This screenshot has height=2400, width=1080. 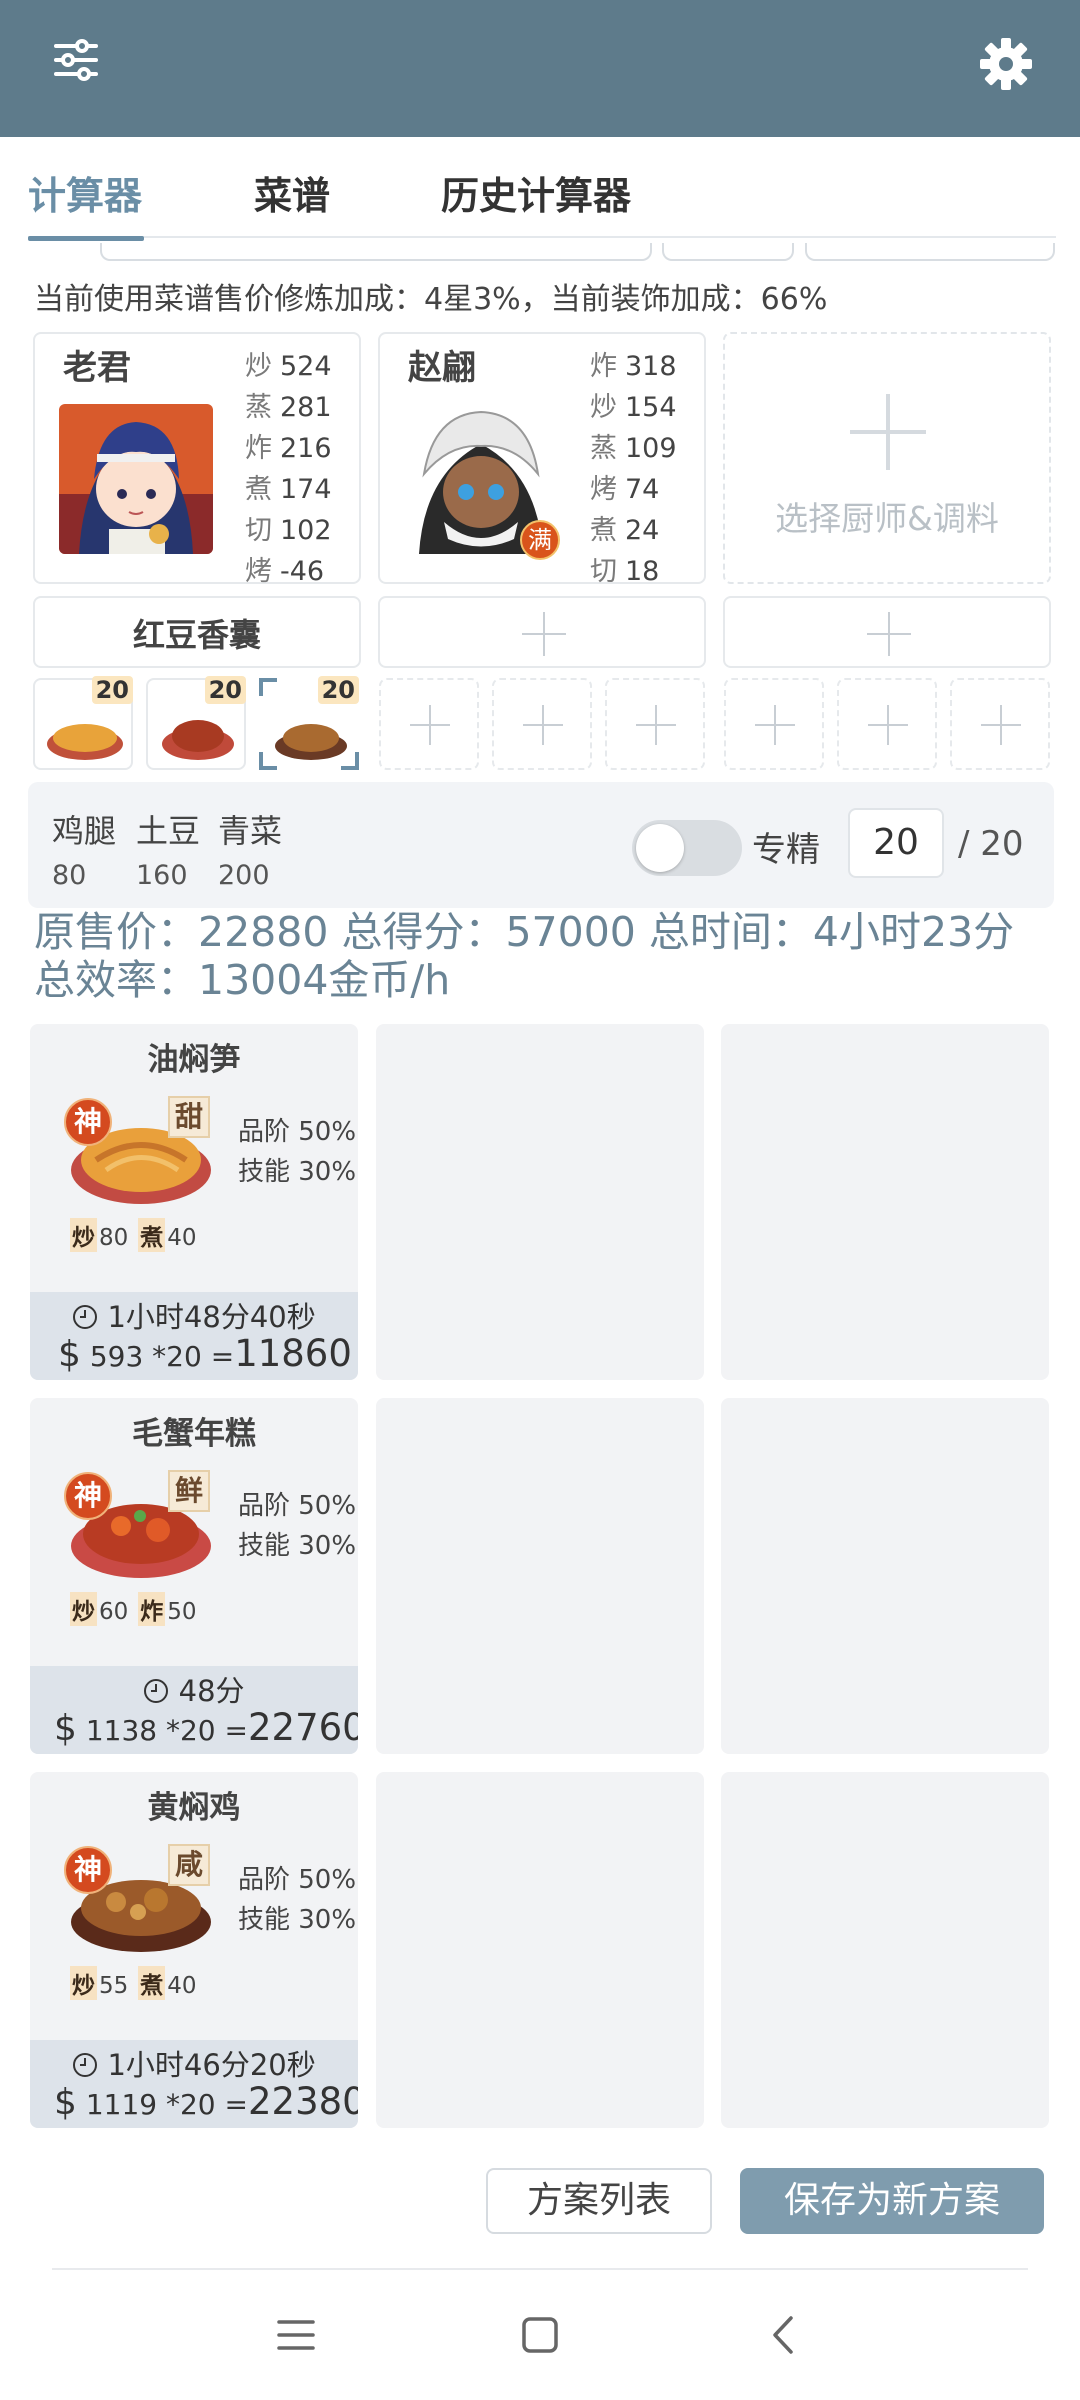 I want to click on chef-stat: 烤 74, so click(x=625, y=489).